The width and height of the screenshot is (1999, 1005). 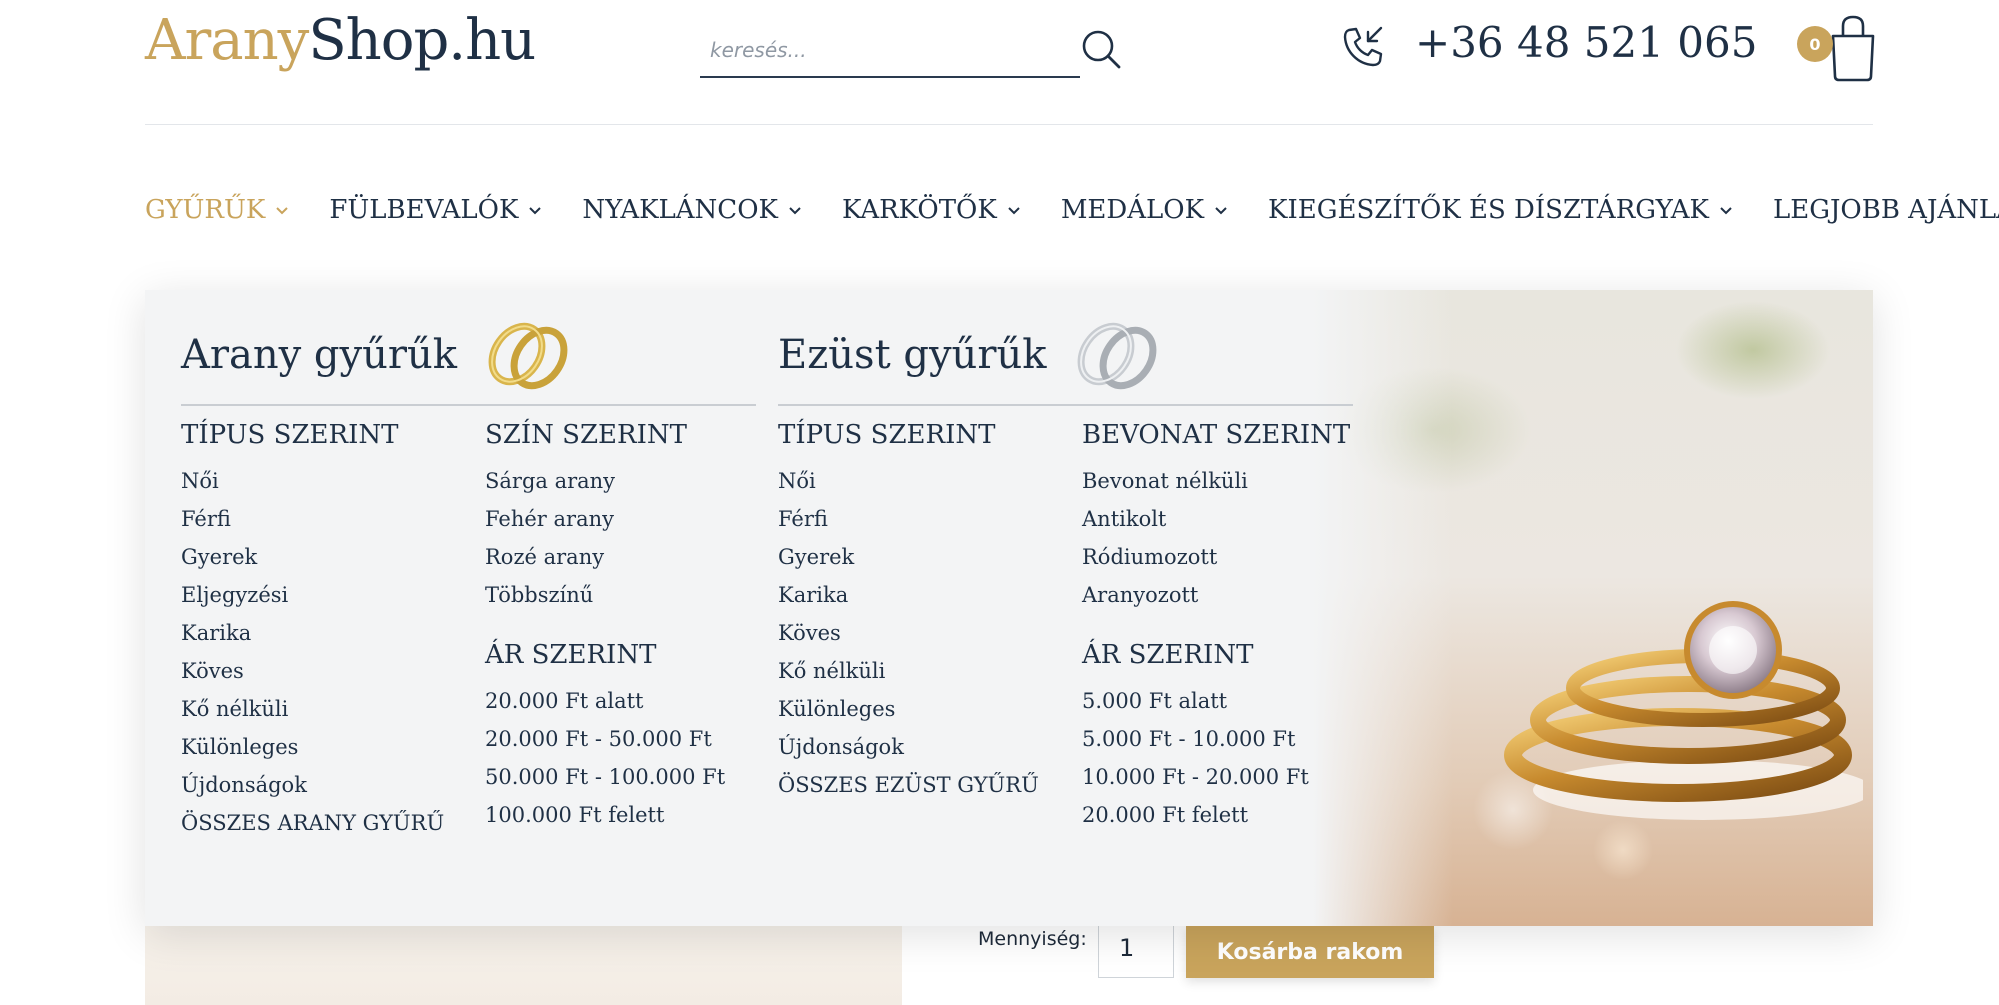 What do you see at coordinates (912, 355) in the screenshot?
I see `silver-rings-title: Ezüst gyűrűk` at bounding box center [912, 355].